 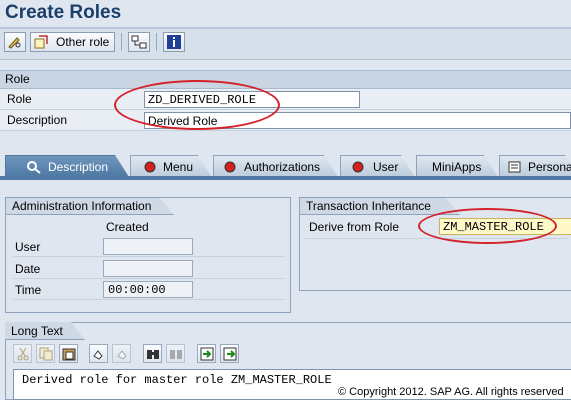 What do you see at coordinates (206, 353) in the screenshot?
I see `upload-button` at bounding box center [206, 353].